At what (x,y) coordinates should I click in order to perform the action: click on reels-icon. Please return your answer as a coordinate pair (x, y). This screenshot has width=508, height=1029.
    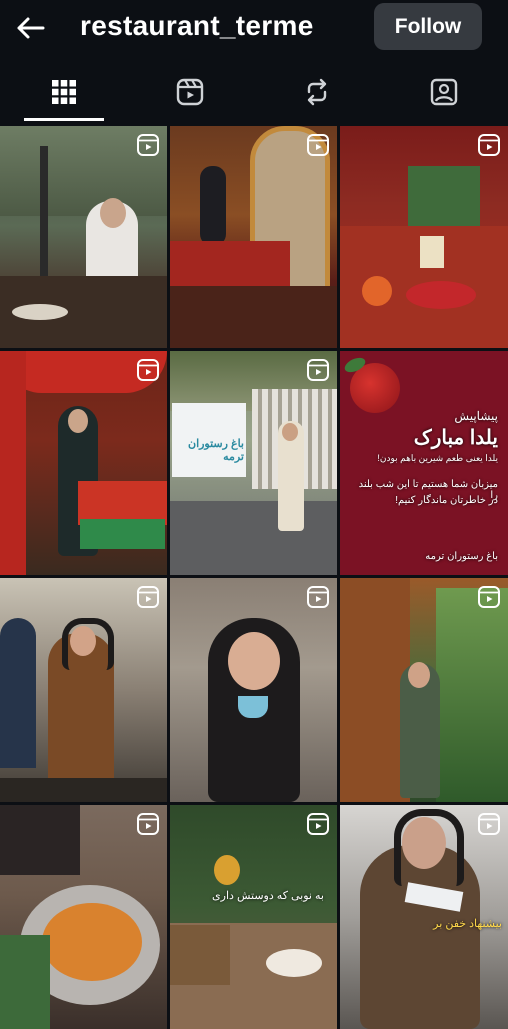
    Looking at the image, I should click on (190, 92).